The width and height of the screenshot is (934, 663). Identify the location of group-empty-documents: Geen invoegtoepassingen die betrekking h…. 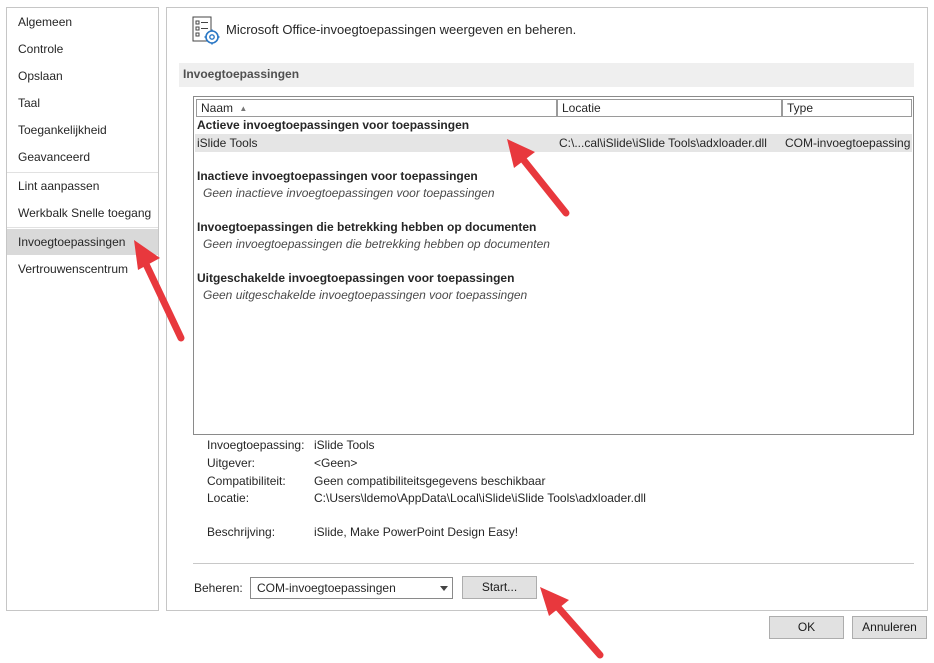
(376, 244).